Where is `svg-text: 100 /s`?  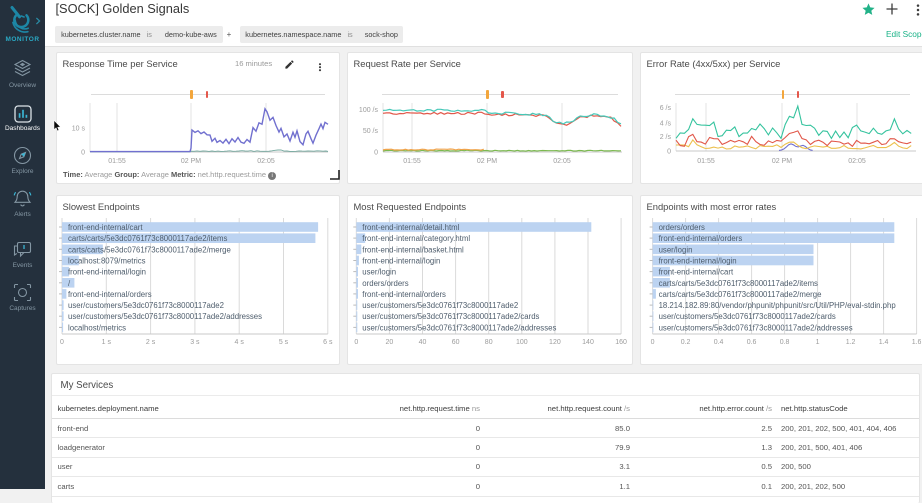 svg-text: 100 /s is located at coordinates (369, 110).